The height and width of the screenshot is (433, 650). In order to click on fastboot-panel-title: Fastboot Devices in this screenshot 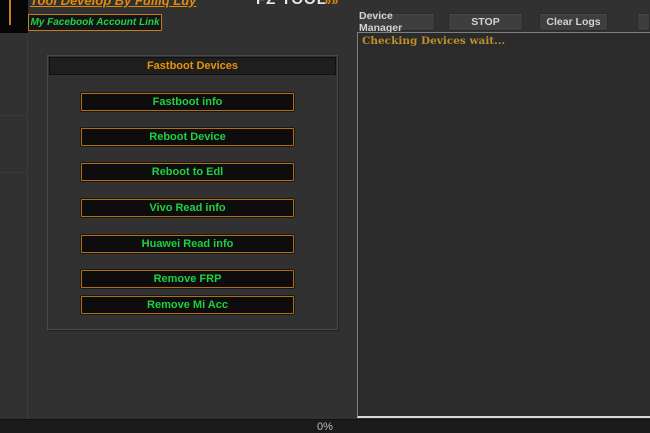, I will do `click(192, 66)`.